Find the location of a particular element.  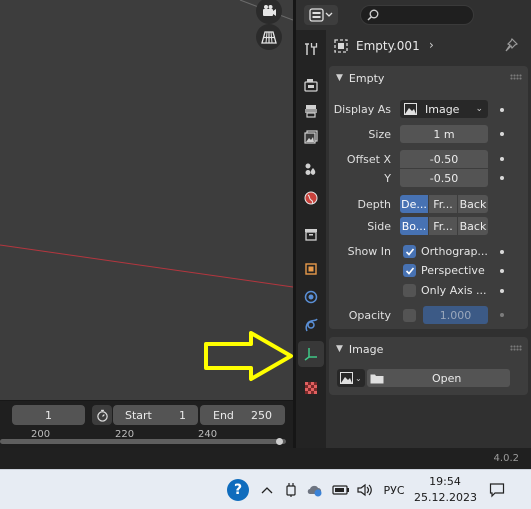

camera-icon is located at coordinates (269, 10).